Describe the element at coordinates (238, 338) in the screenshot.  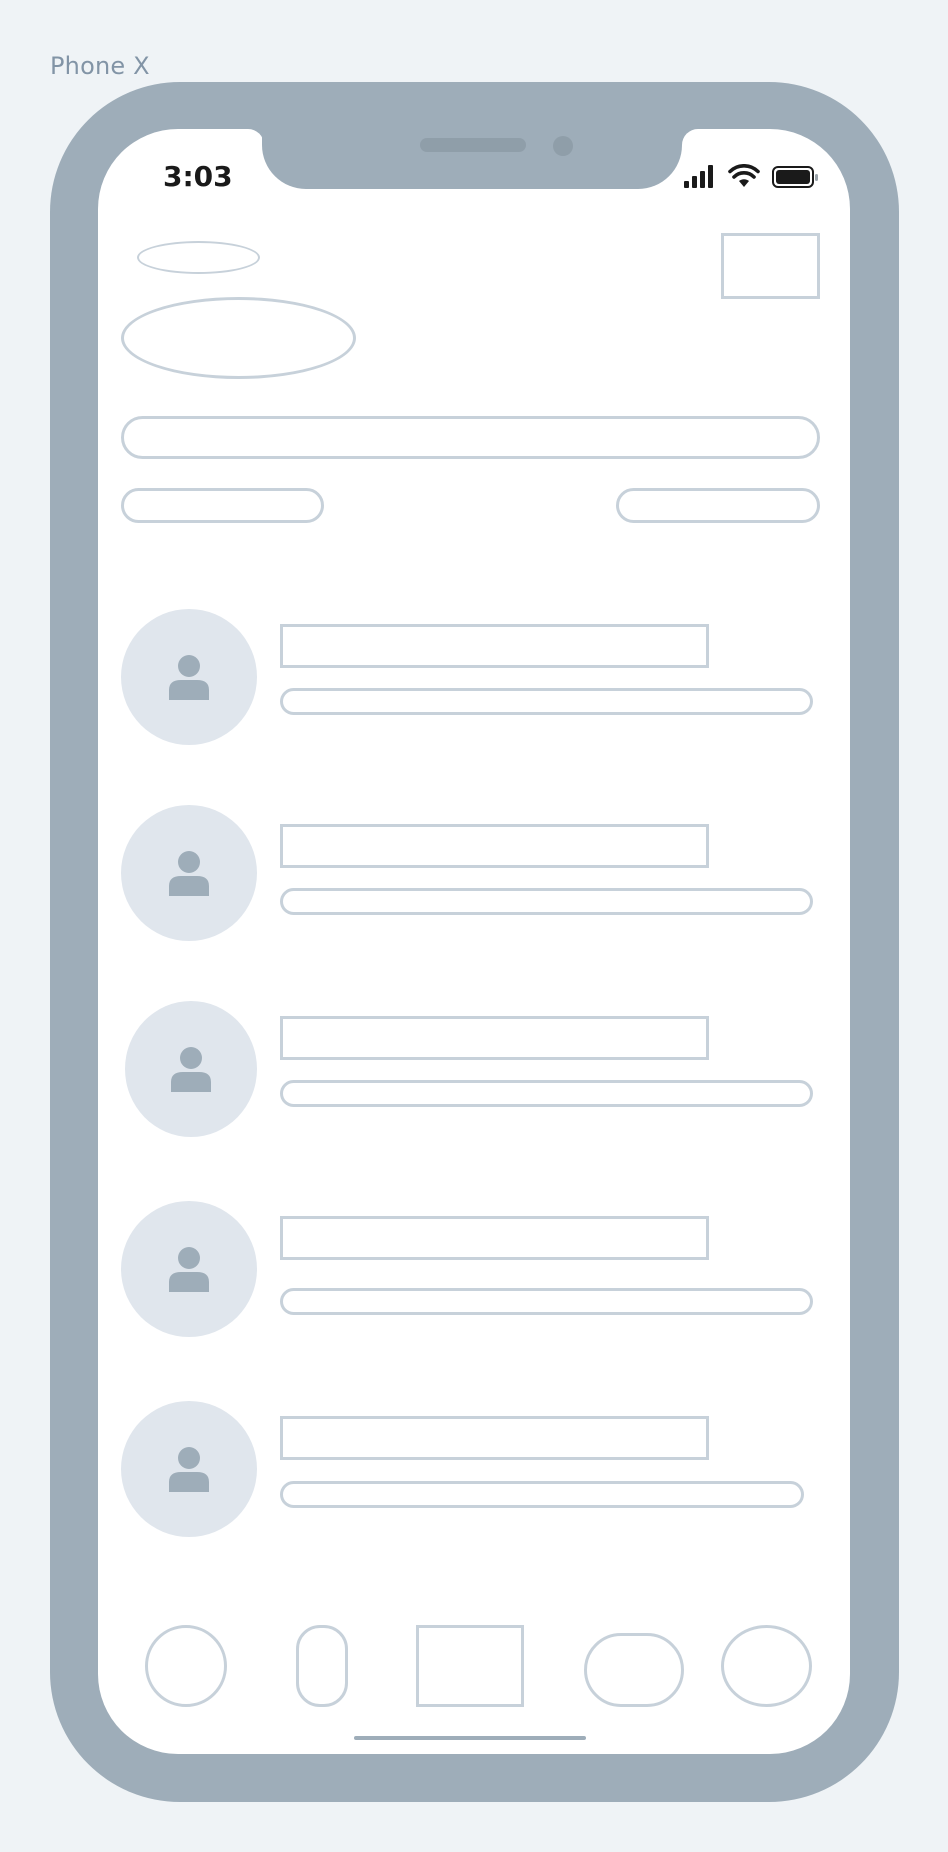
I see `page-title` at that location.